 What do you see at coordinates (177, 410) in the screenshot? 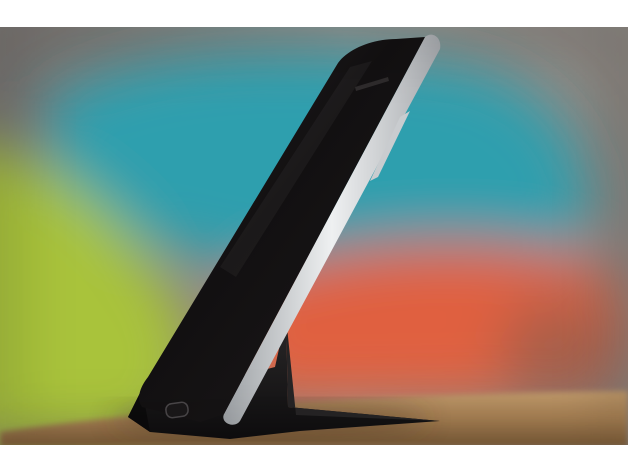
I see `home-button` at bounding box center [177, 410].